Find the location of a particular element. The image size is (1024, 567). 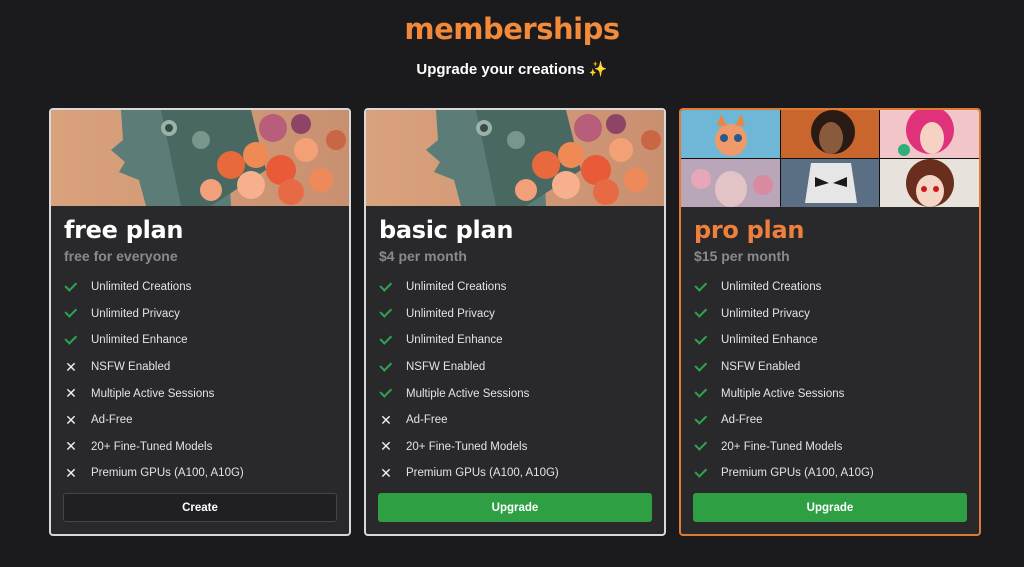

plan-name: free plan is located at coordinates (124, 230).